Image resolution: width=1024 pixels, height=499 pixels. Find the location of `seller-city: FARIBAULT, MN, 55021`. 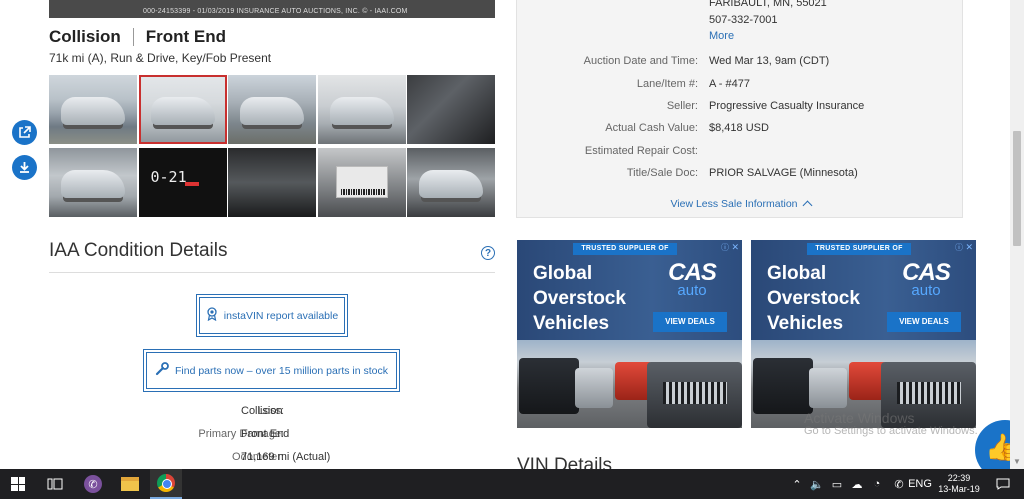

seller-city: FARIBAULT, MN, 55021 is located at coordinates (768, 4).